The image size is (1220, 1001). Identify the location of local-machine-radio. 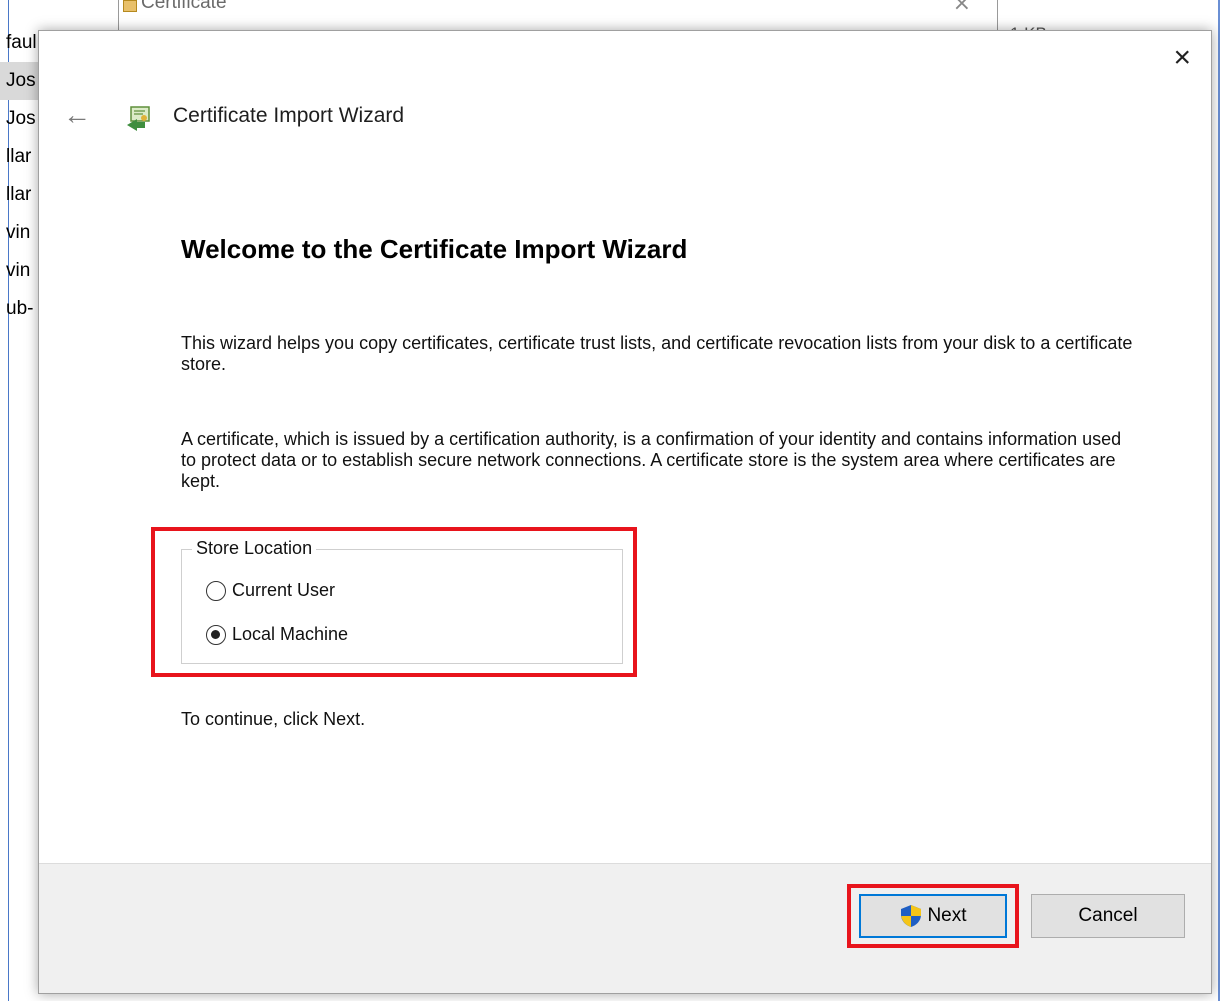
(216, 634).